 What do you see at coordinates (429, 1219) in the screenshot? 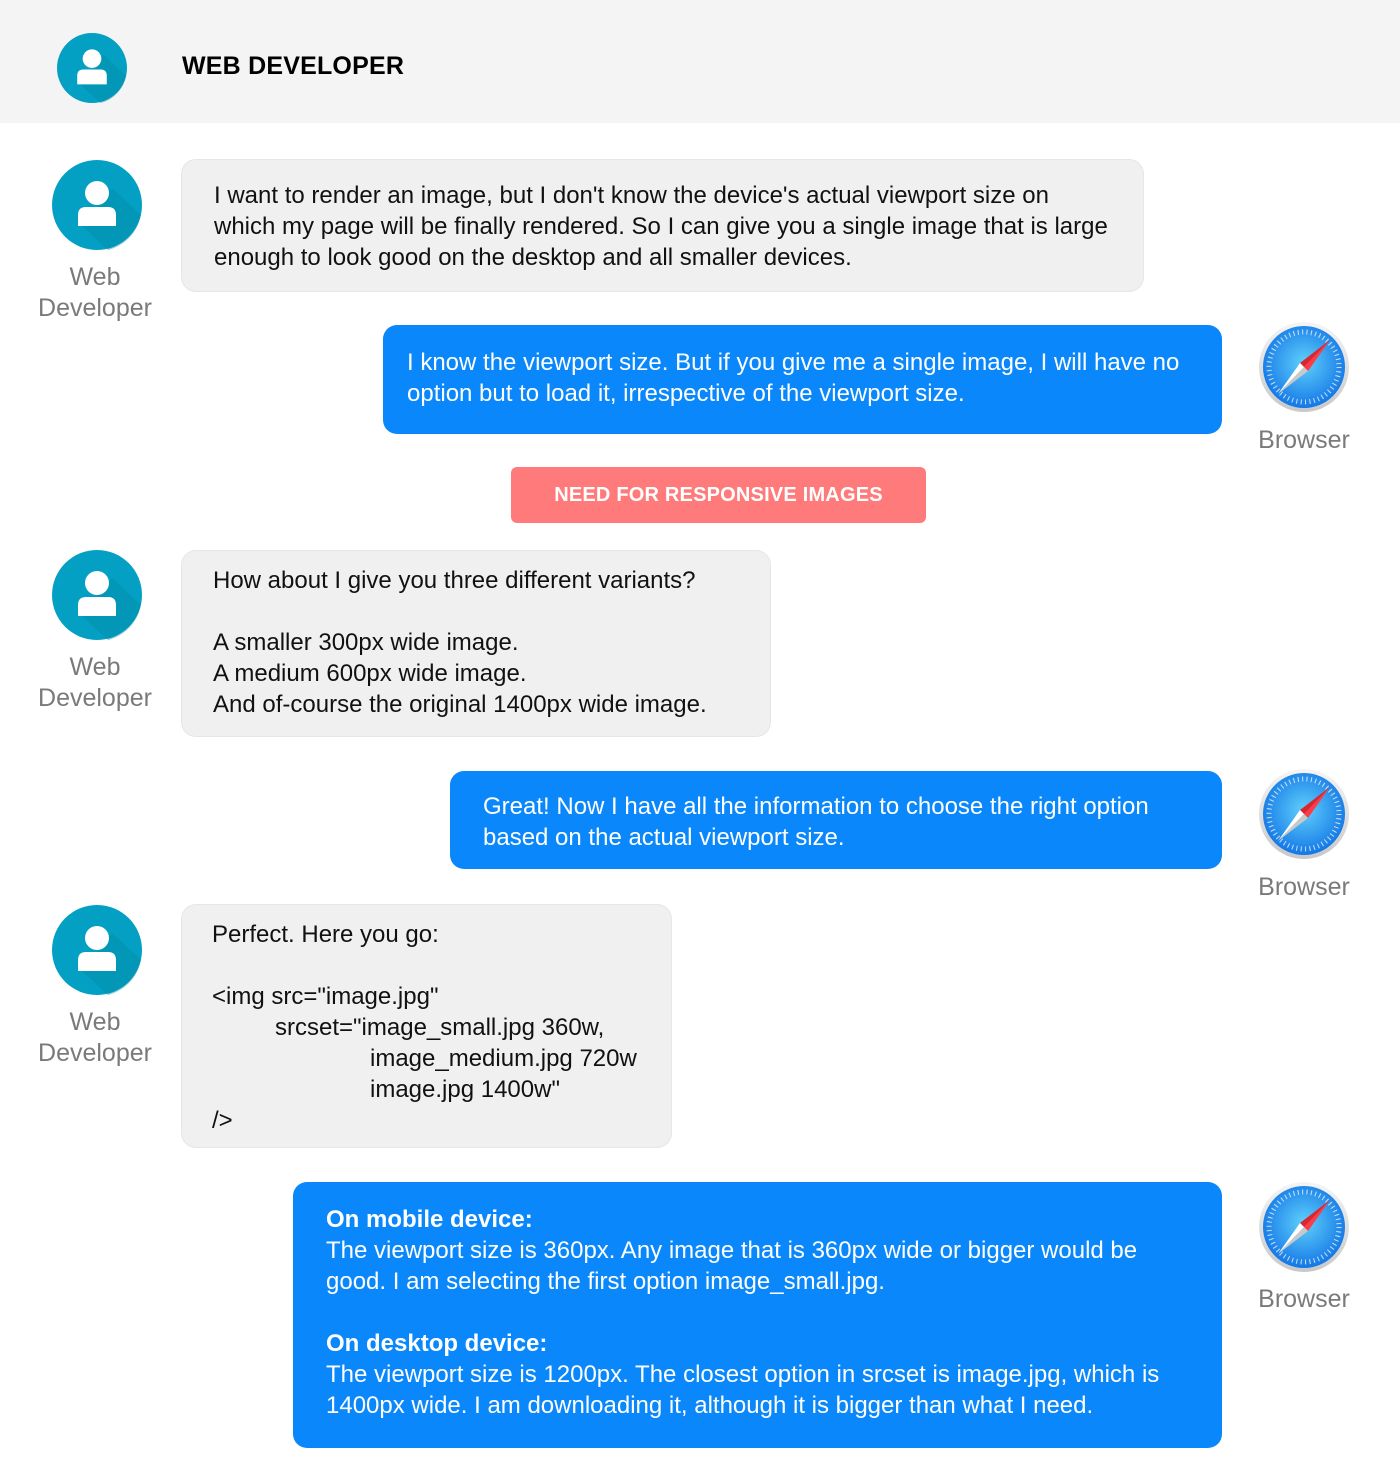
I see `mobile-heading: On mobile device:` at bounding box center [429, 1219].